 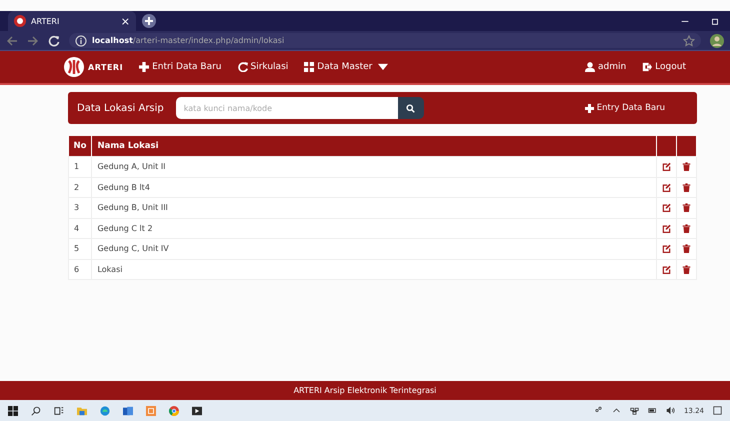 What do you see at coordinates (647, 67) in the screenshot?
I see `logout-icon` at bounding box center [647, 67].